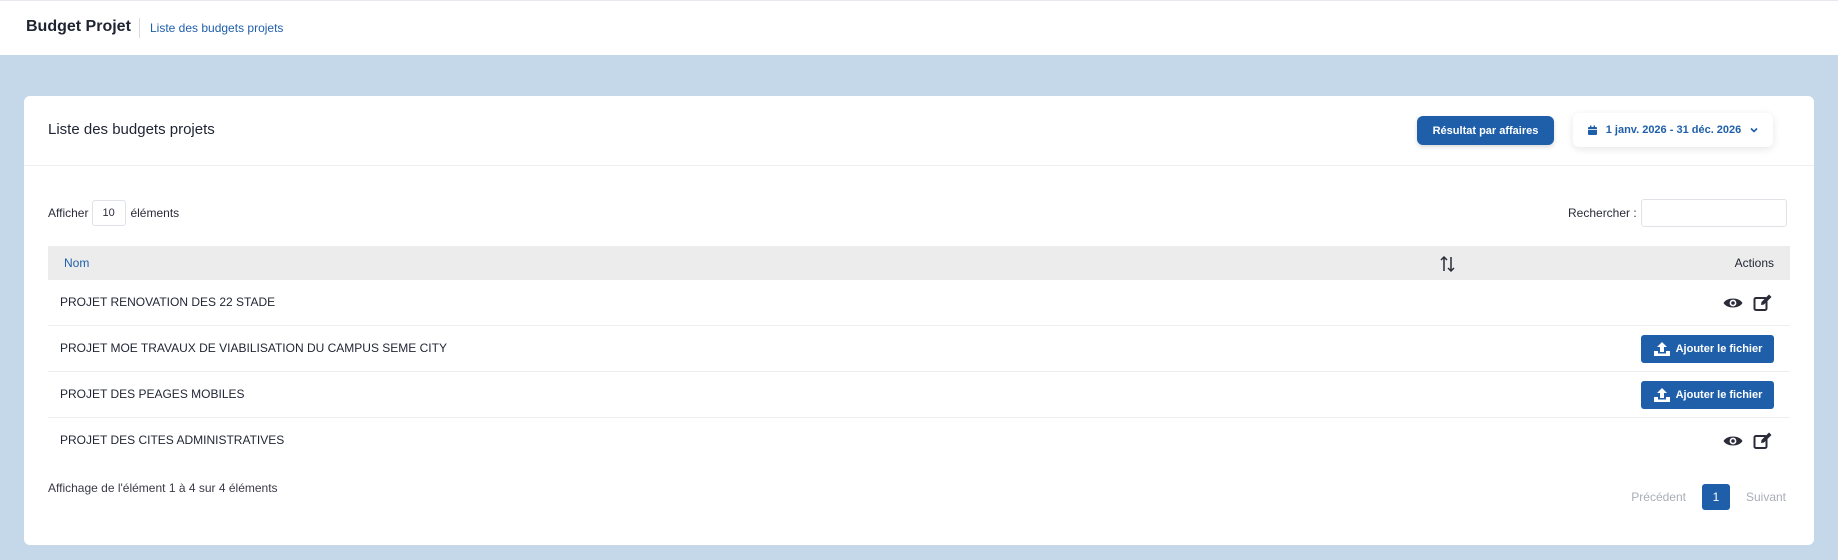  I want to click on table-row: PROJET DES CITES ADMINISTRATIVES, so click(919, 441).